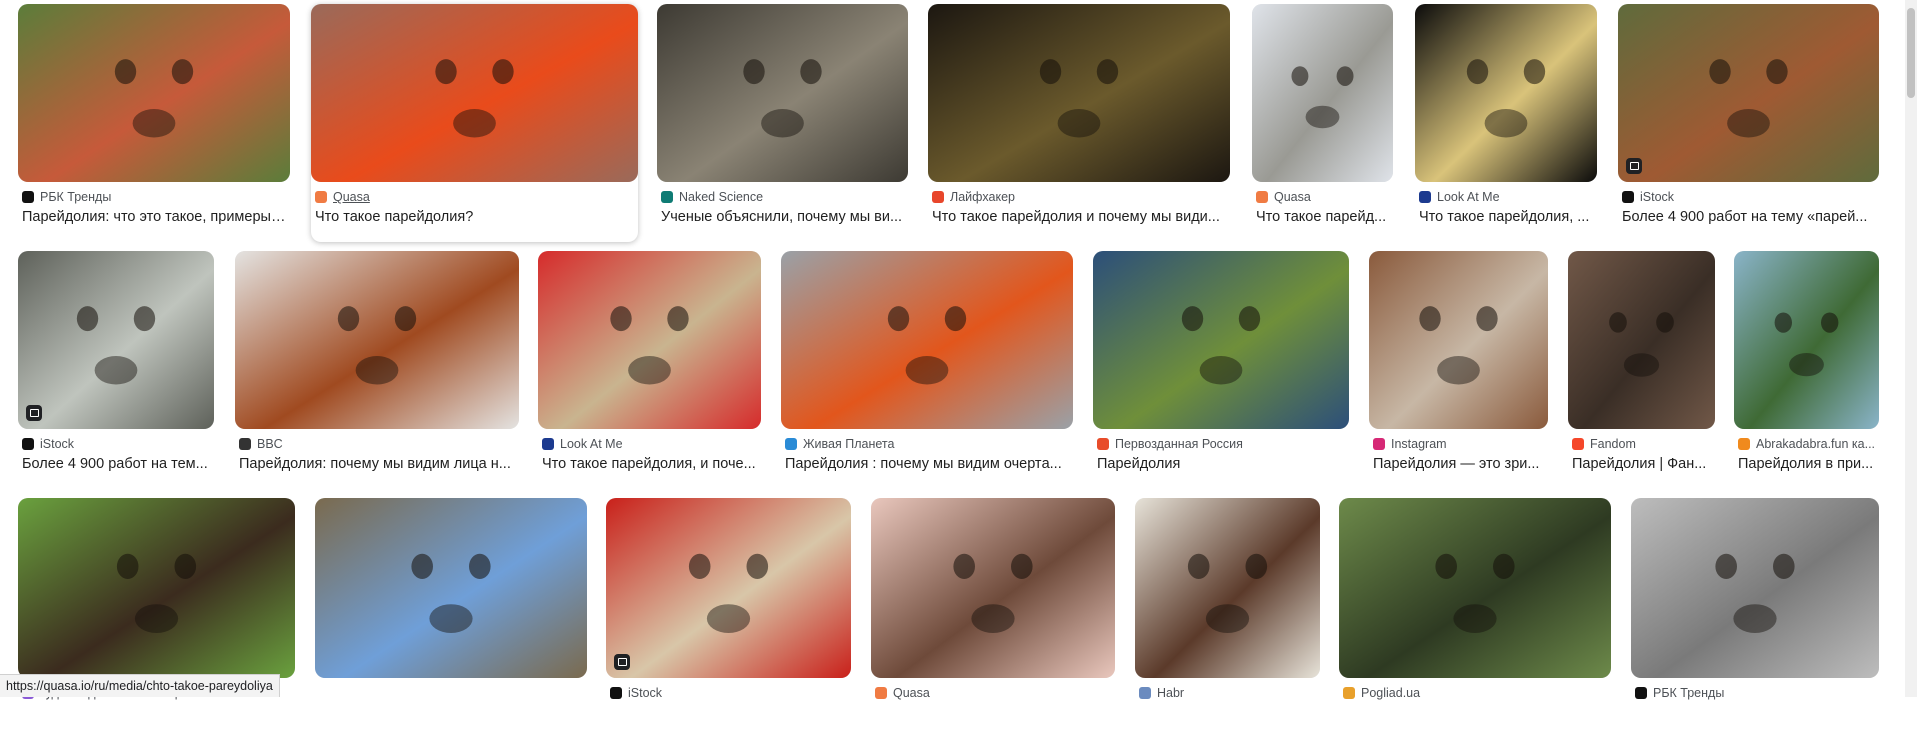 Image resolution: width=1917 pixels, height=738 pixels. I want to click on image-result-card: Pogliad.ua, so click(1475, 618).